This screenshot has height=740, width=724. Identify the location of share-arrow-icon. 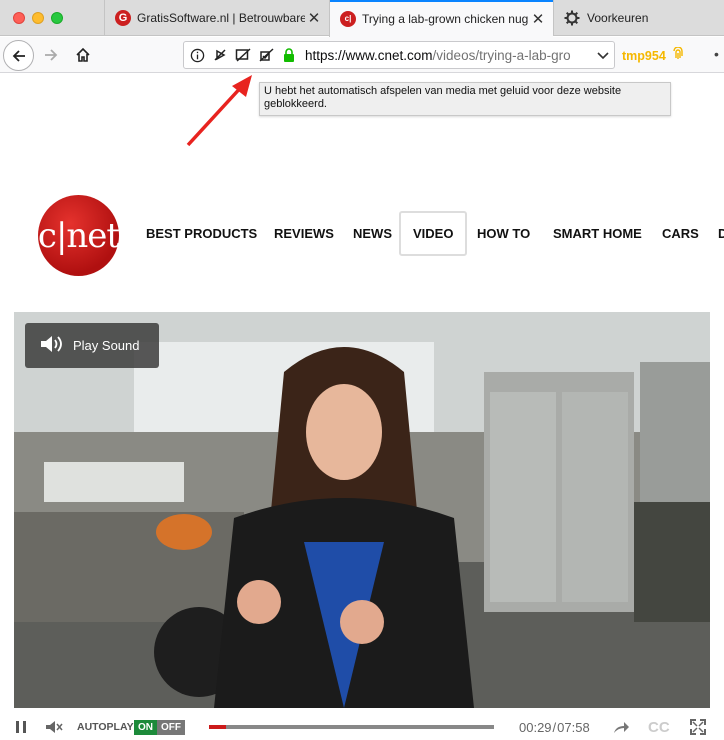
(621, 727).